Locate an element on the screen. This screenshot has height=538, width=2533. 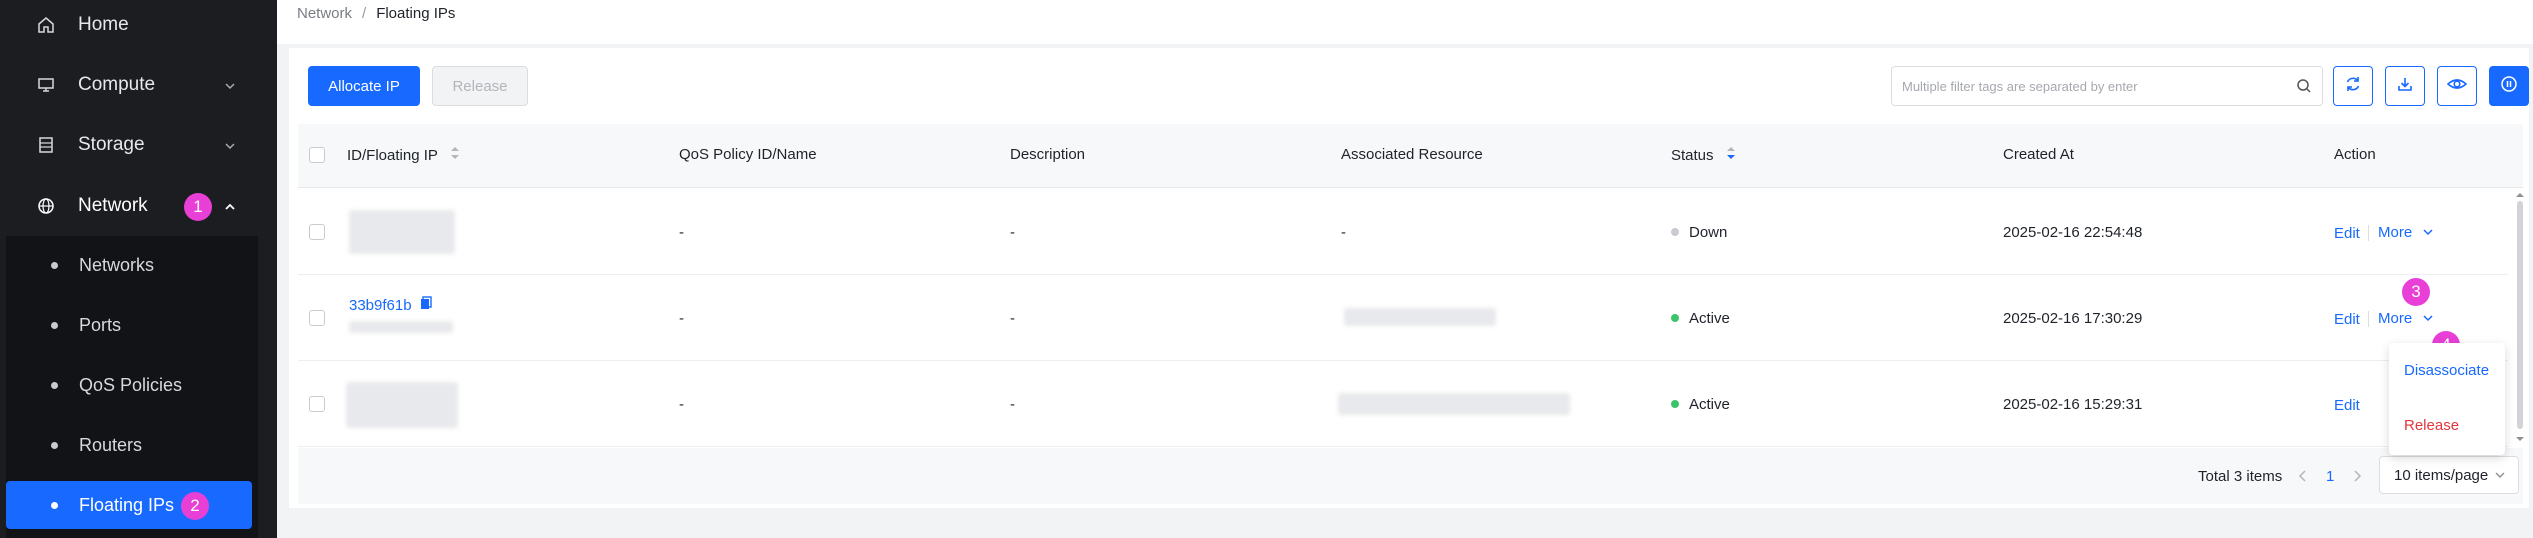
sidebar-item-label: QoS Policies is located at coordinates (131, 384).